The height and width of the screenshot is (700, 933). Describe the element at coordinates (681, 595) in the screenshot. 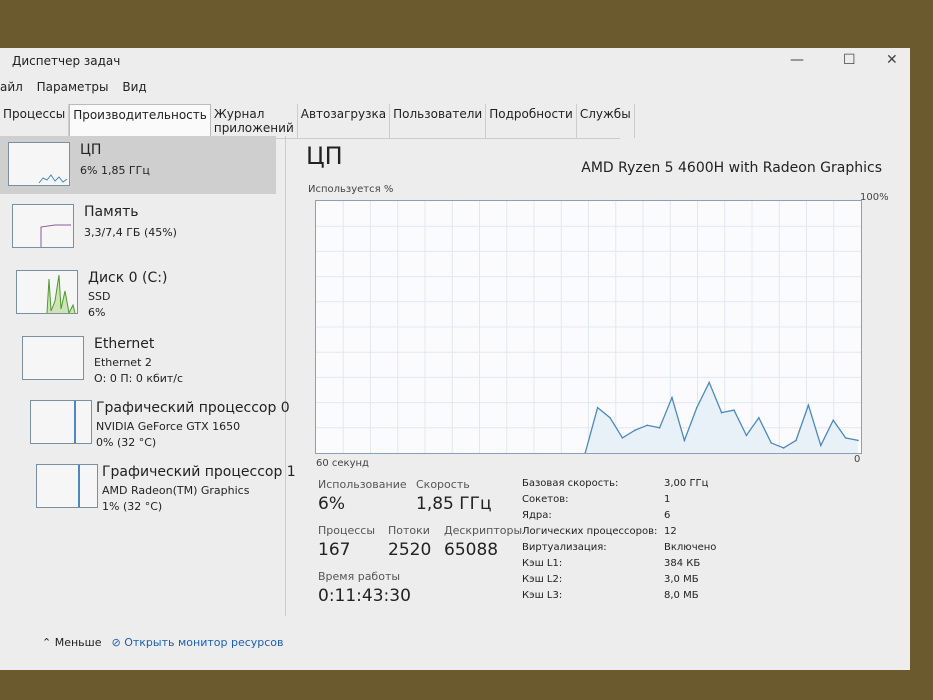

I see `spec-value: 8,0 МБ` at that location.